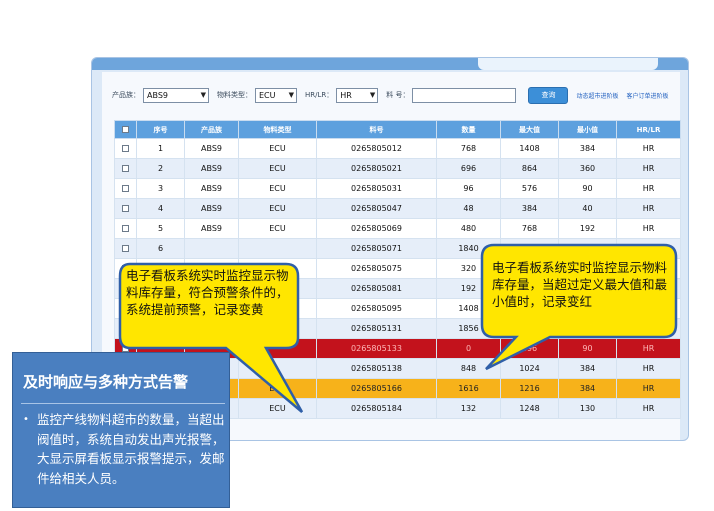  What do you see at coordinates (580, 284) in the screenshot?
I see `callout-right-text: 电子看板系统实时监控显示物料库存量，当超过定义最大值和最小值时，记录变红` at bounding box center [580, 284].